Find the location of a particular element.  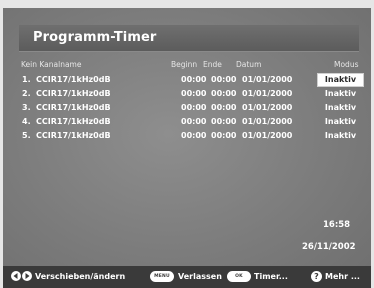

column-header-date: Datum is located at coordinates (249, 64).